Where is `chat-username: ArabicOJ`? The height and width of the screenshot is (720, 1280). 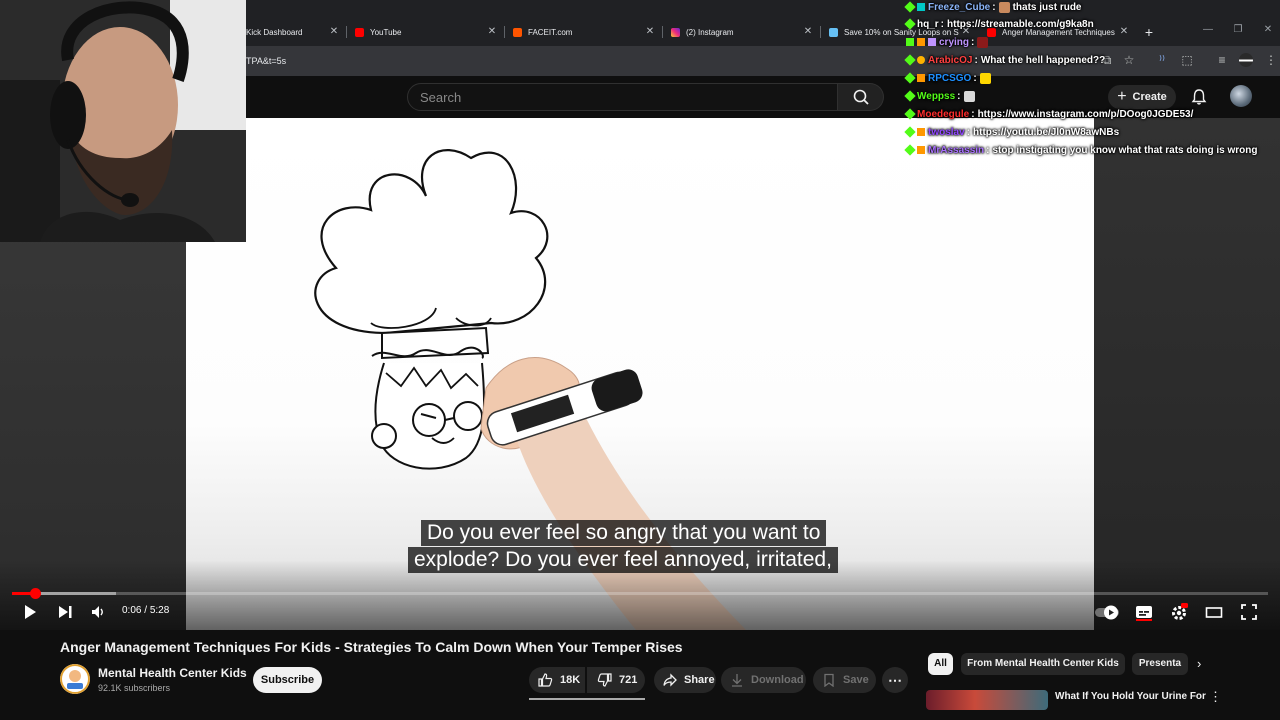
chat-username: ArabicOJ is located at coordinates (950, 60).